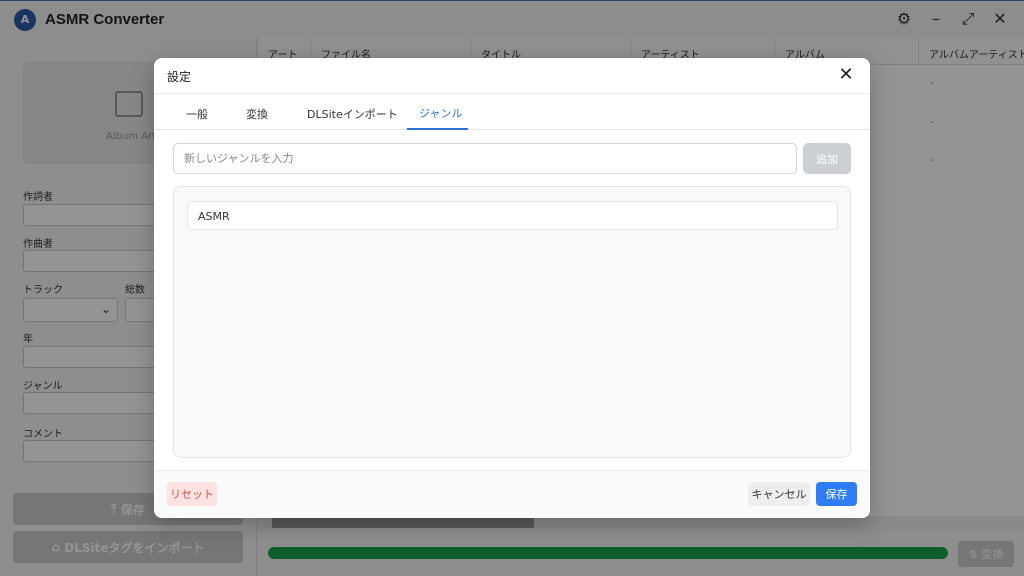 The height and width of the screenshot is (576, 1024). What do you see at coordinates (257, 114) in the screenshot?
I see `tab-convert: 変換` at bounding box center [257, 114].